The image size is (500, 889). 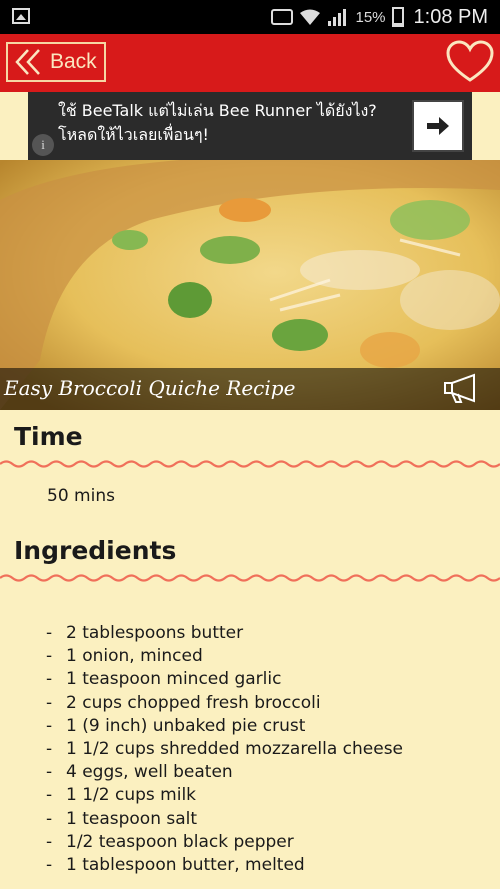 I want to click on back-button: Back, so click(x=56, y=62).